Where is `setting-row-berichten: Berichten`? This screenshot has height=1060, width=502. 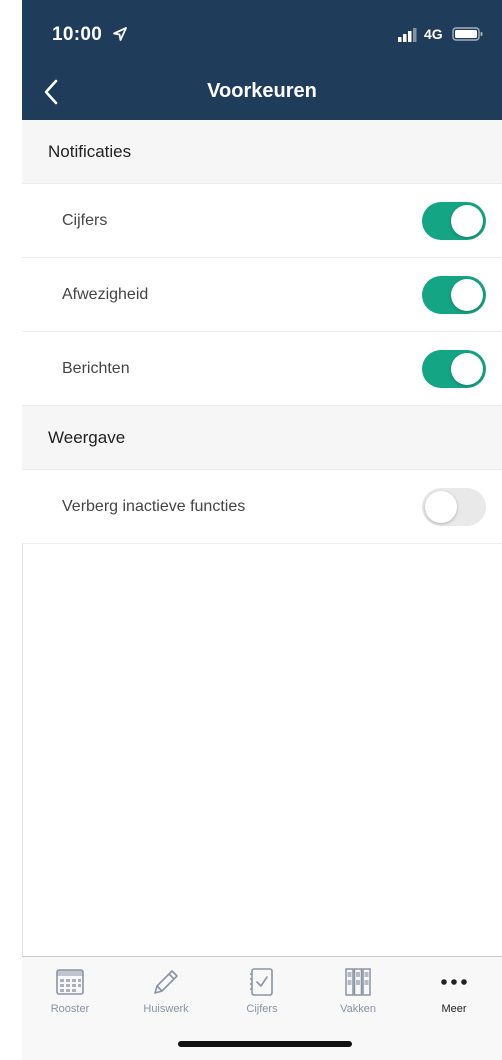
setting-row-berichten: Berichten is located at coordinates (262, 369).